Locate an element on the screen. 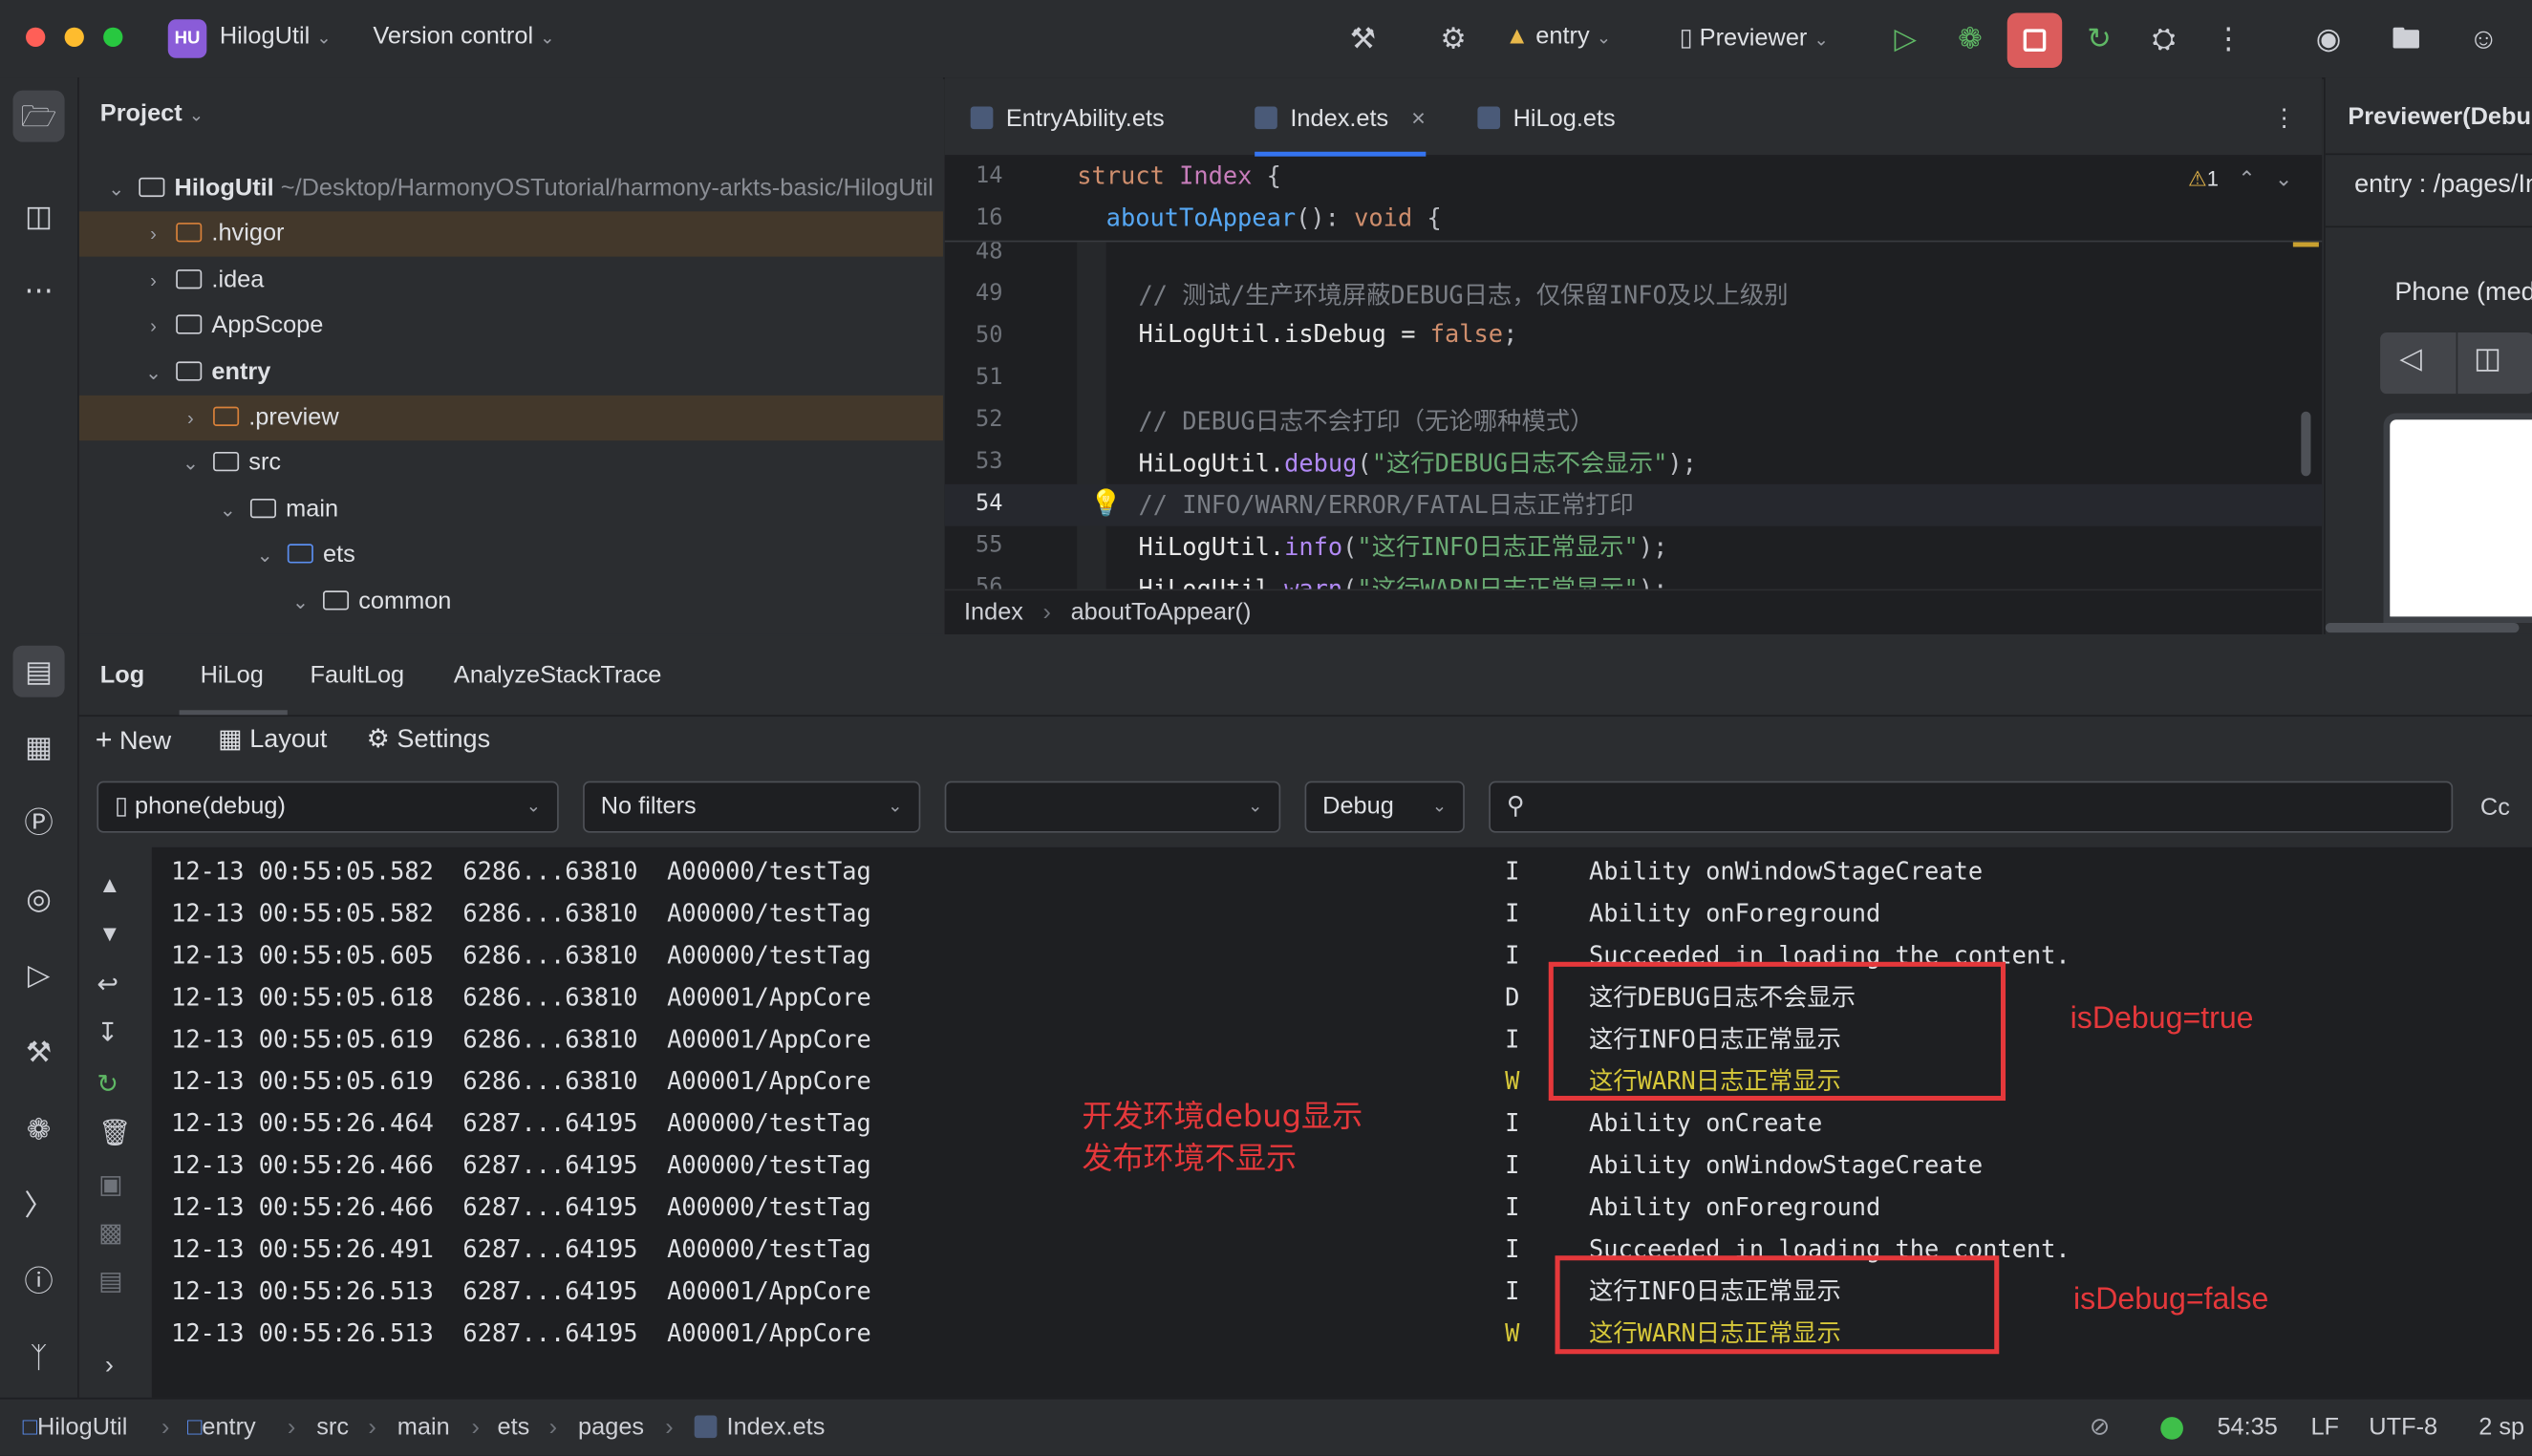 Image resolution: width=2532 pixels, height=1456 pixels. hammer-icon: ⚒ is located at coordinates (1363, 39).